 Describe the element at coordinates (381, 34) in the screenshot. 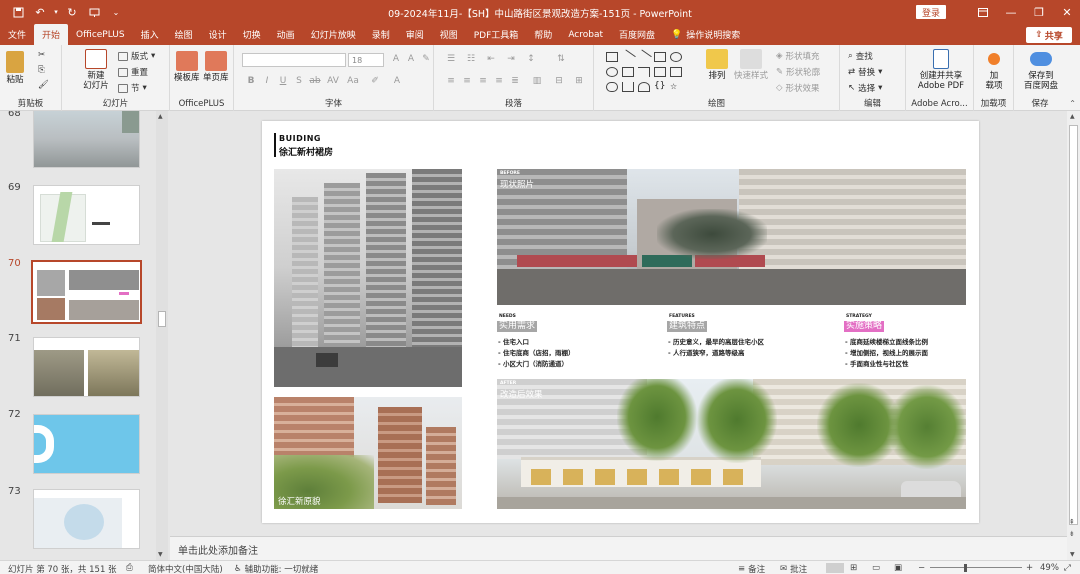

I see `tab-record: 录制` at that location.